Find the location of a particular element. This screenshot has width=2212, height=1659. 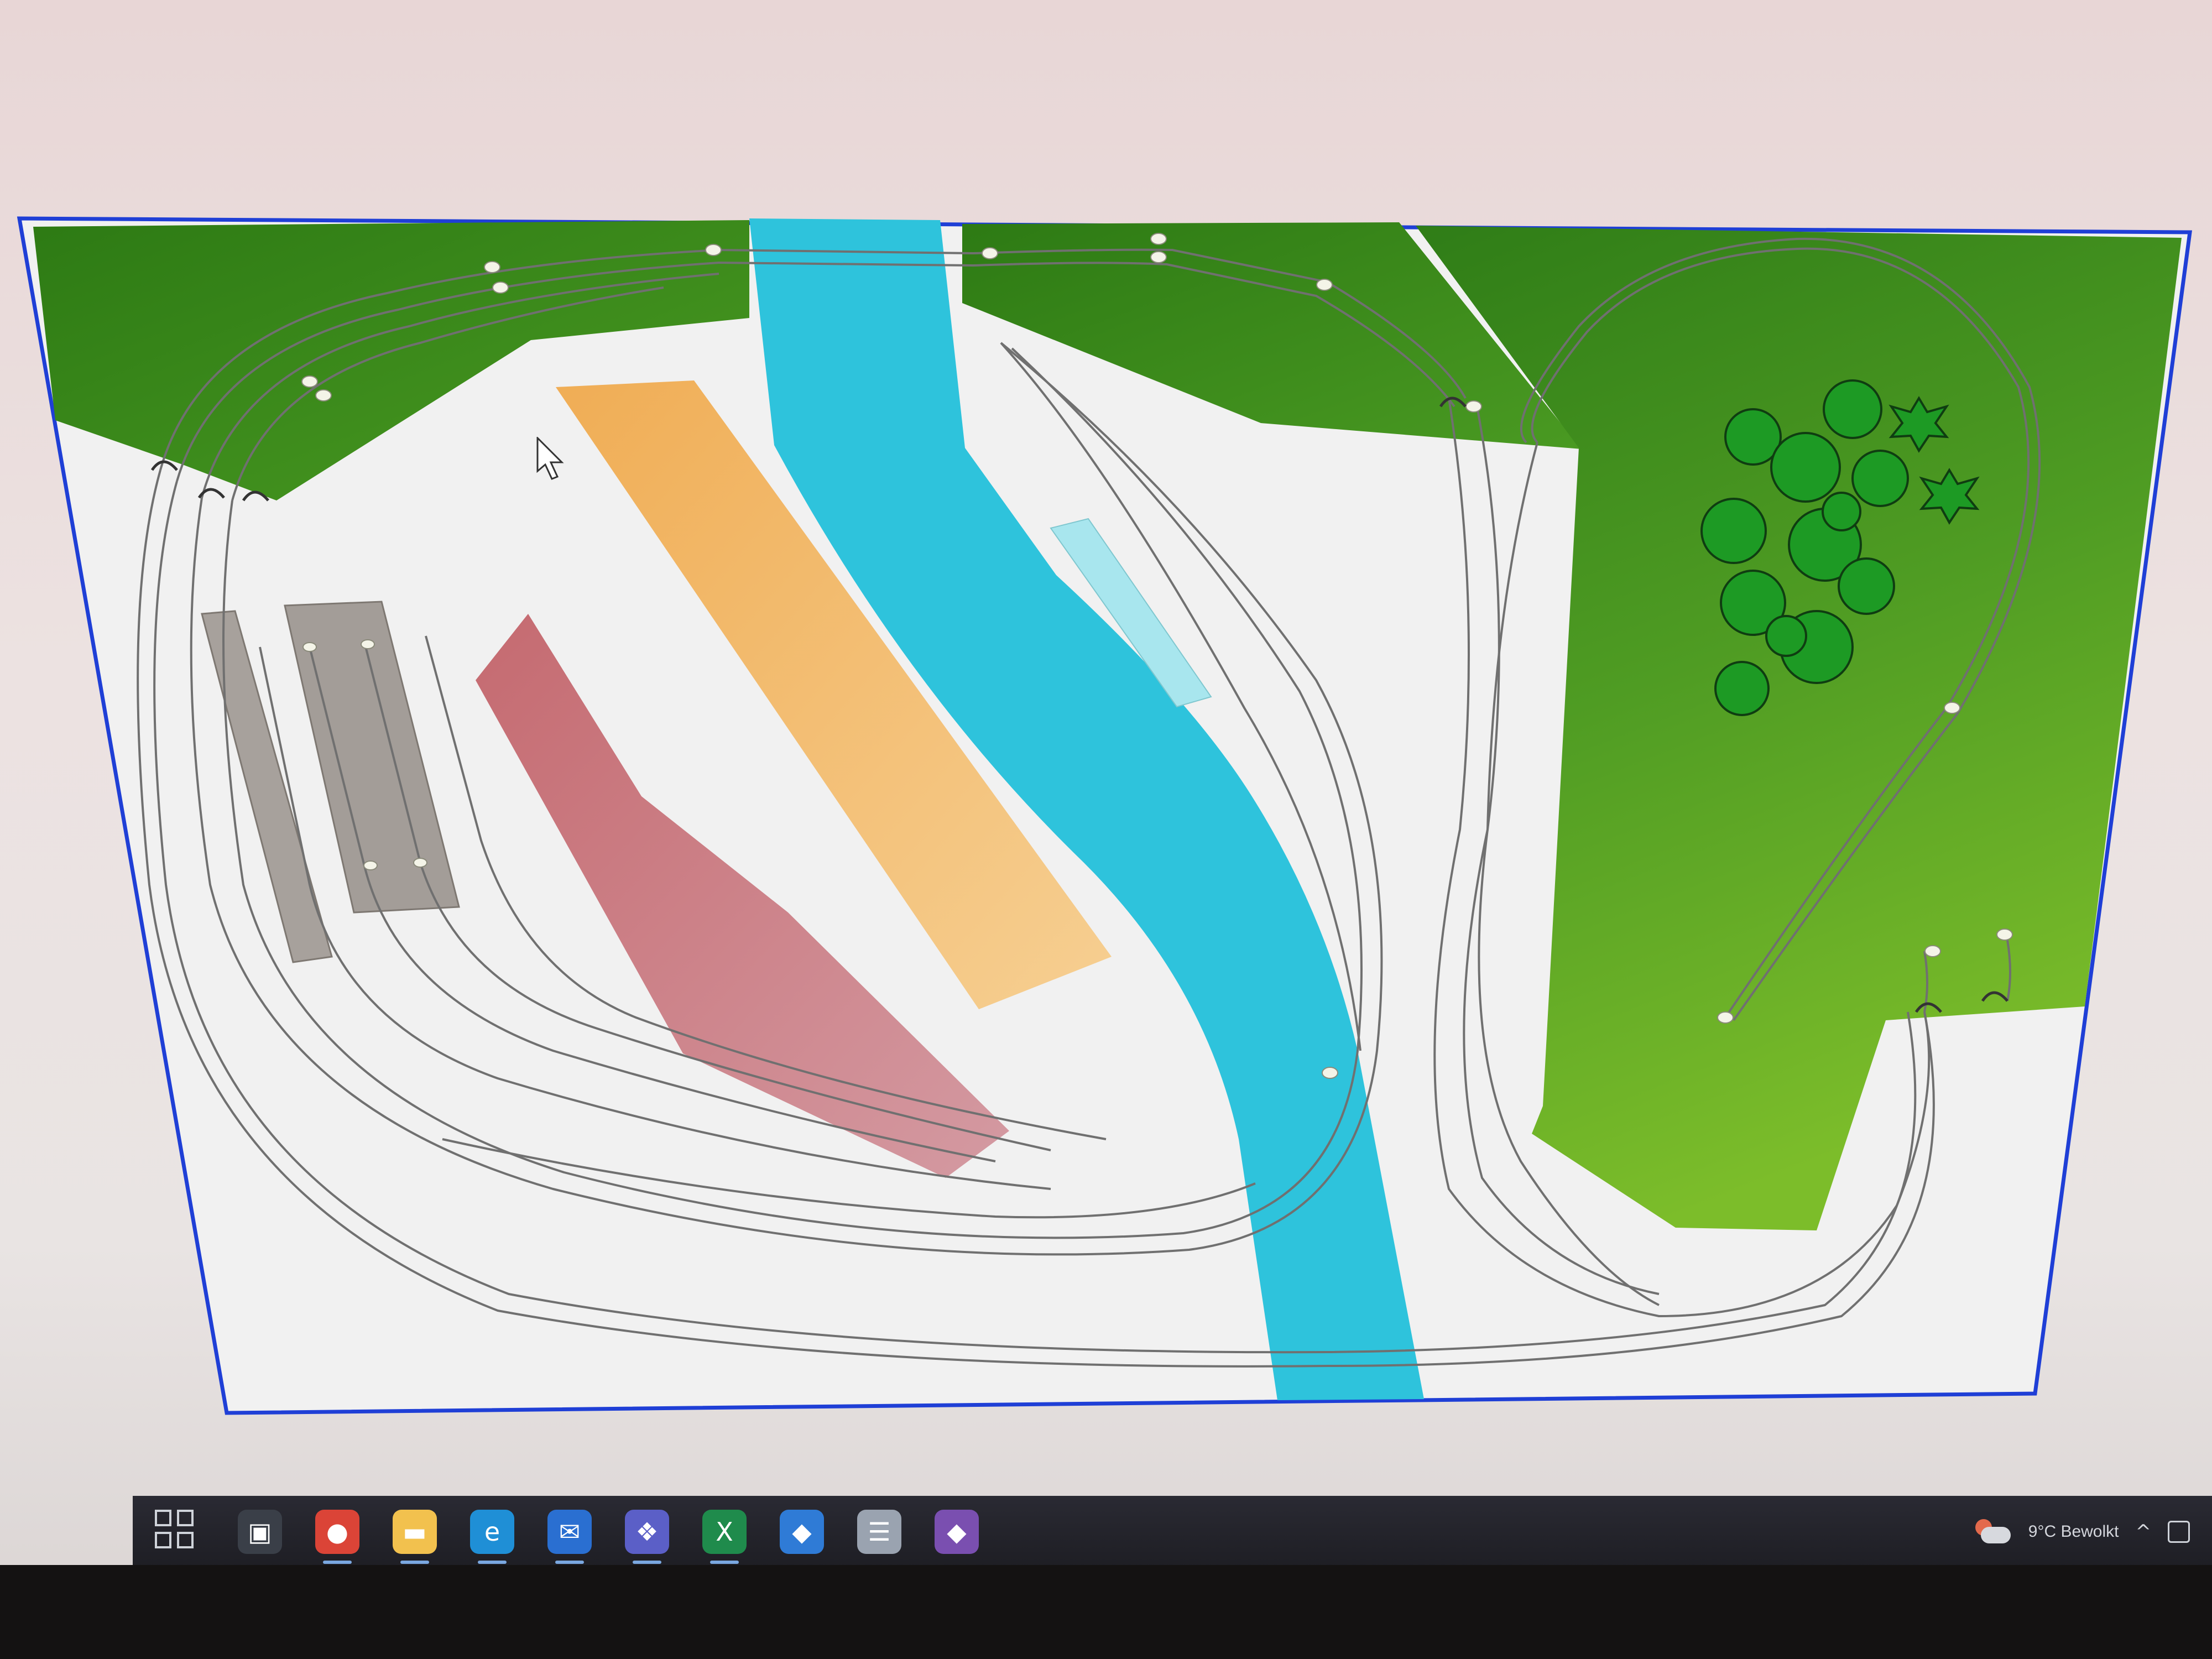

taskbar-app-task-view: ▣ is located at coordinates (260, 1532).